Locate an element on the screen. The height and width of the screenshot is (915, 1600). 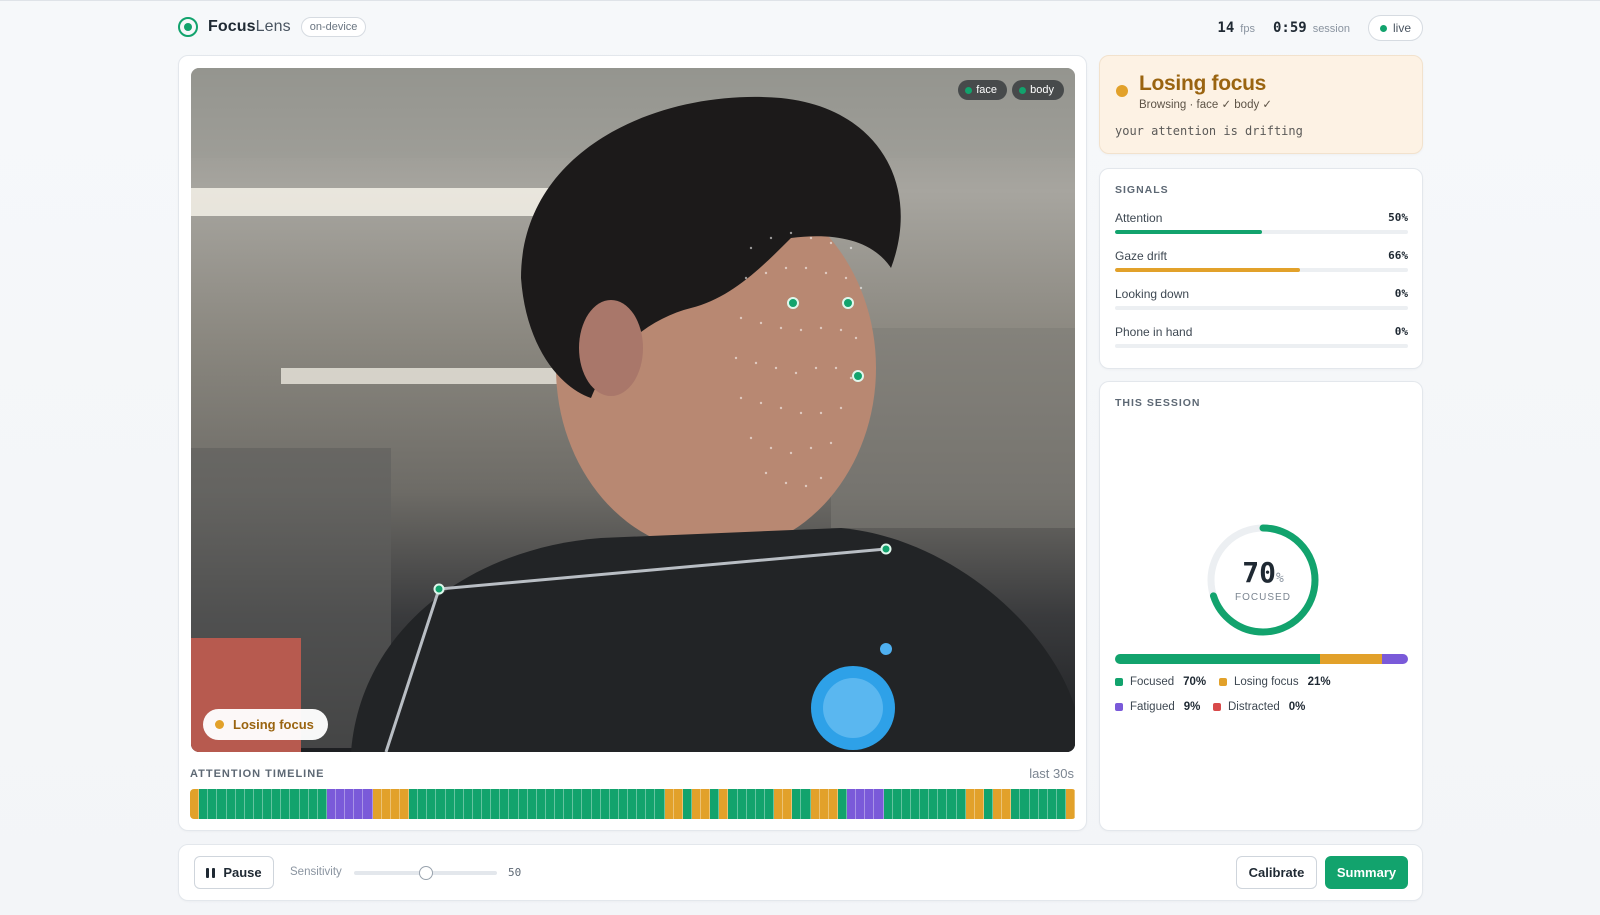
signal-looking-down: Looking down 0% is located at coordinates (1261, 298).